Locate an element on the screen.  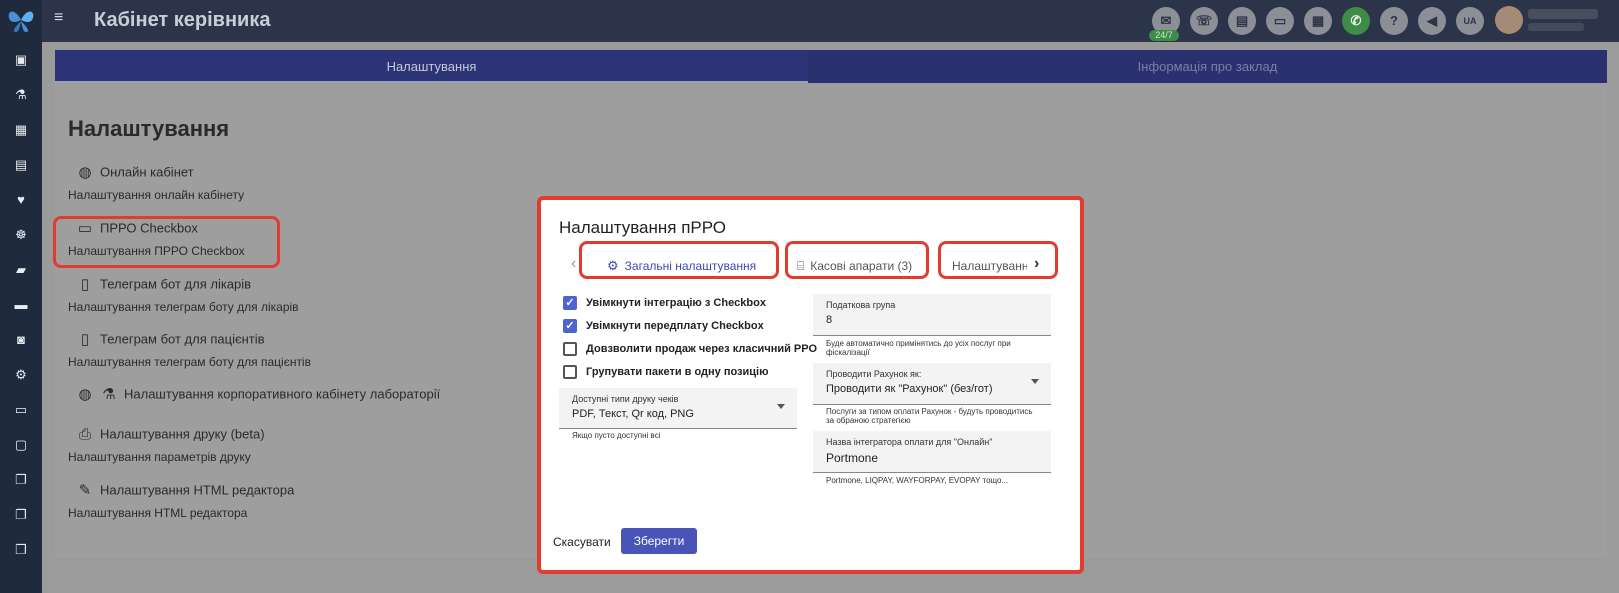
tab-cash-registers: ⌸ Касові апарати (3) is located at coordinates (854, 266).